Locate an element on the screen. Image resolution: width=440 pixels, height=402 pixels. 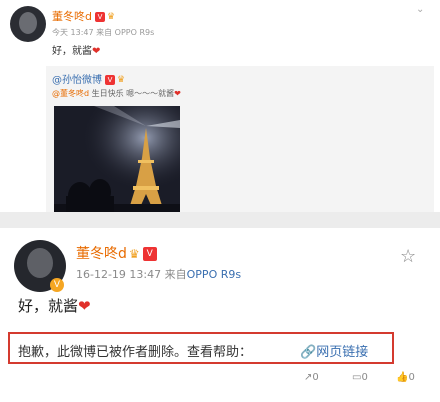
comment-button: ▭0 is located at coordinates (360, 377).